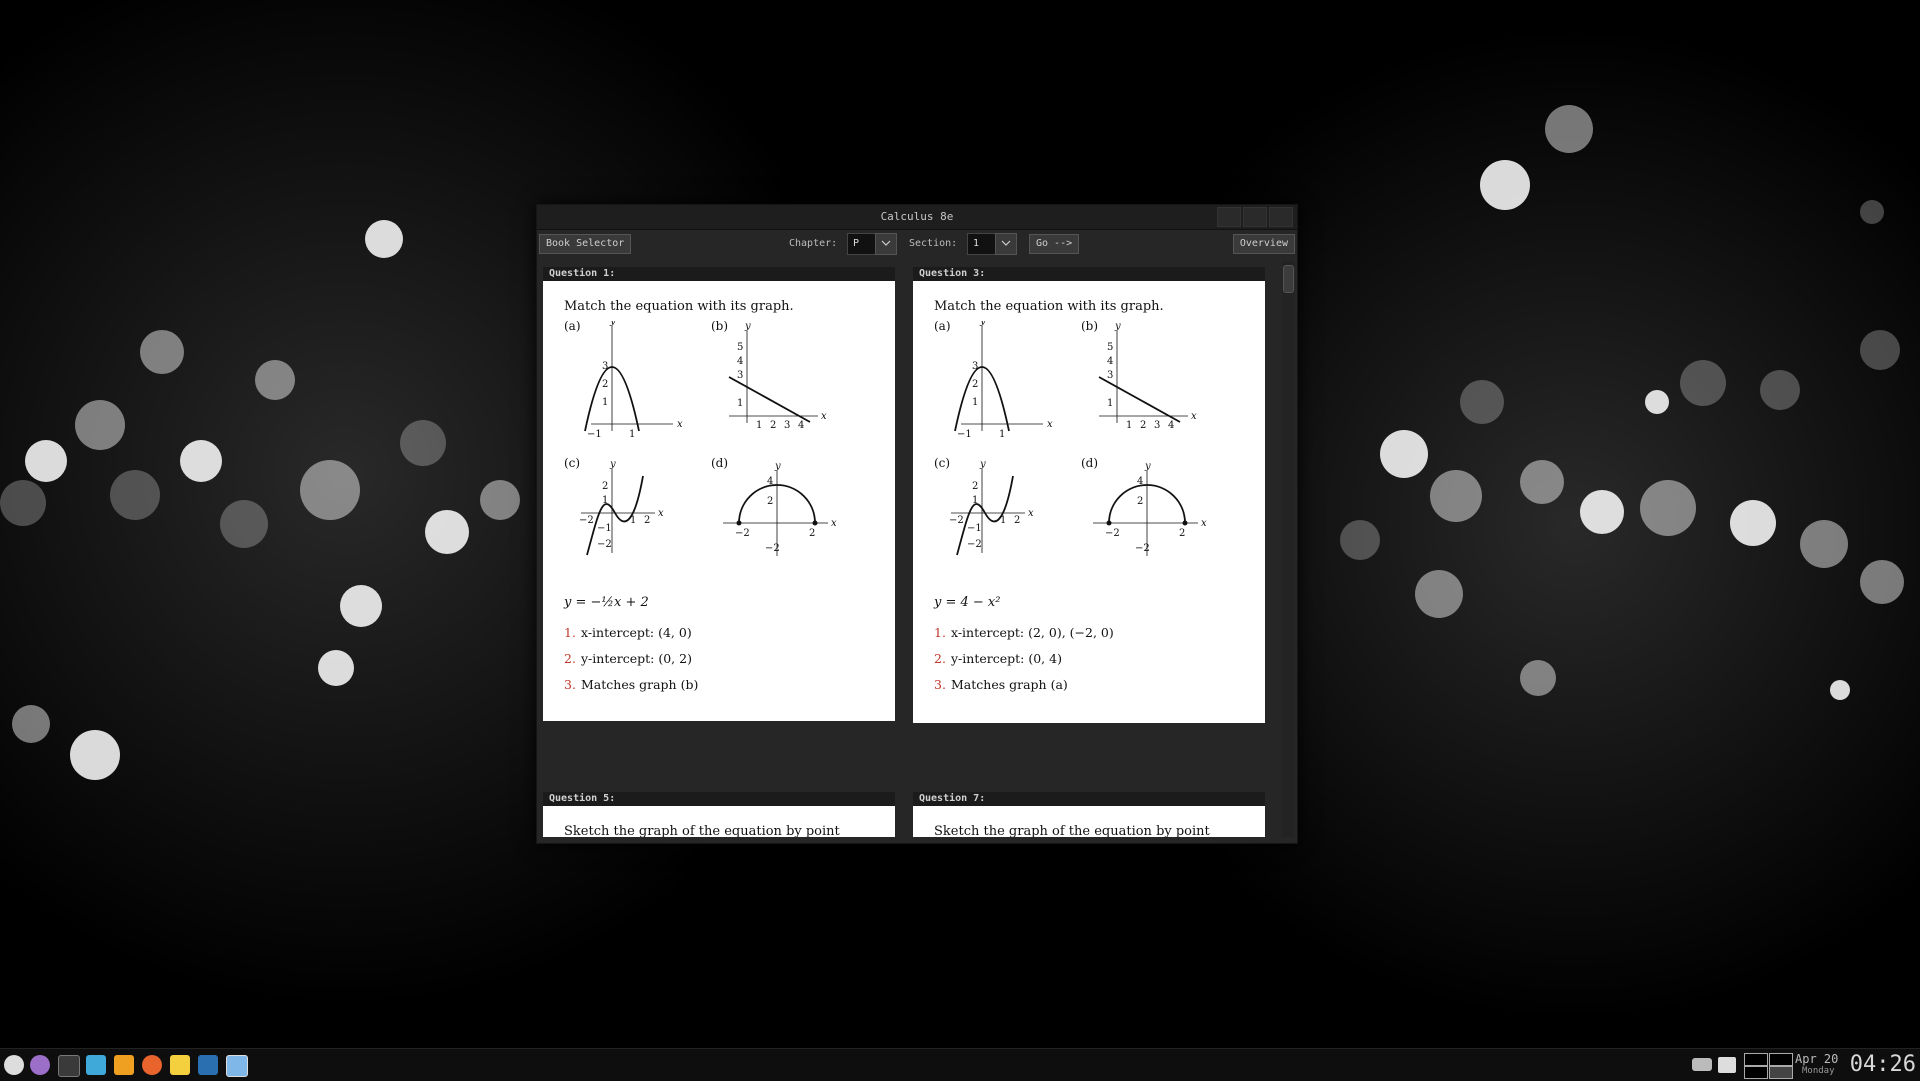 The image size is (1920, 1081). I want to click on book-selector-button: Book Selector, so click(585, 244).